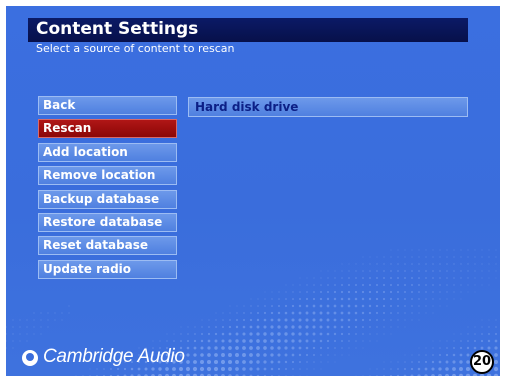  Describe the element at coordinates (107, 222) in the screenshot. I see `menu-item-restore-database: Restore database` at that location.